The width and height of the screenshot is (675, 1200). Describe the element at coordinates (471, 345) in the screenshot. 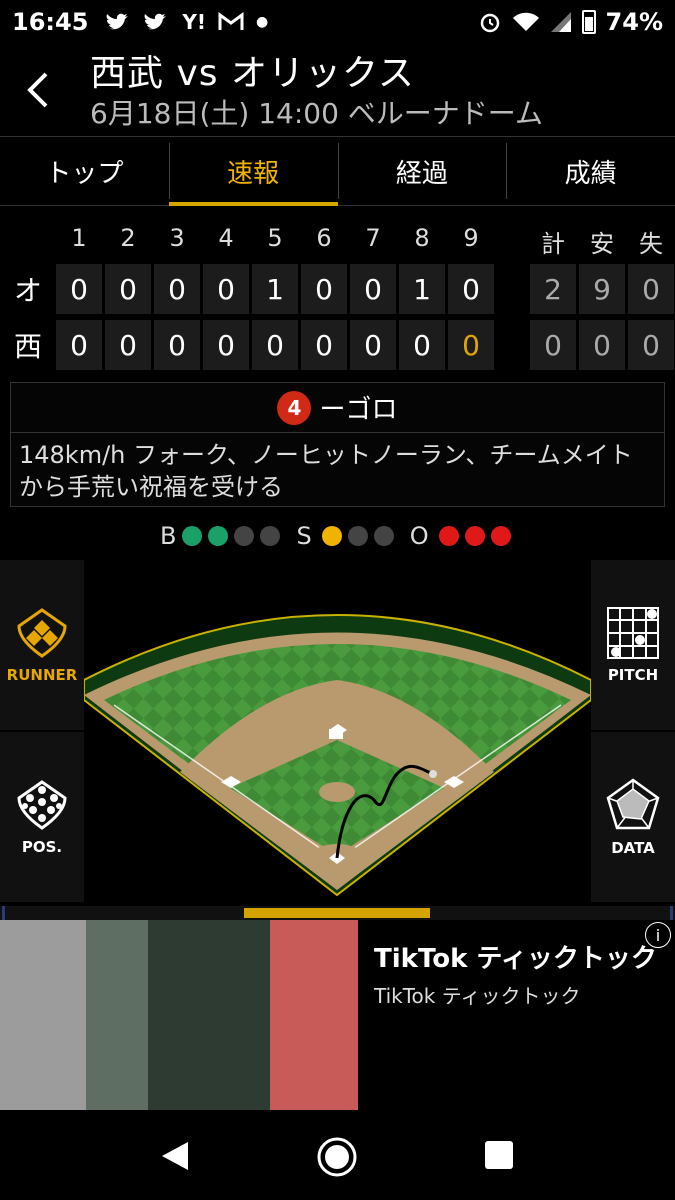

I see `inning-score-current: 0` at that location.